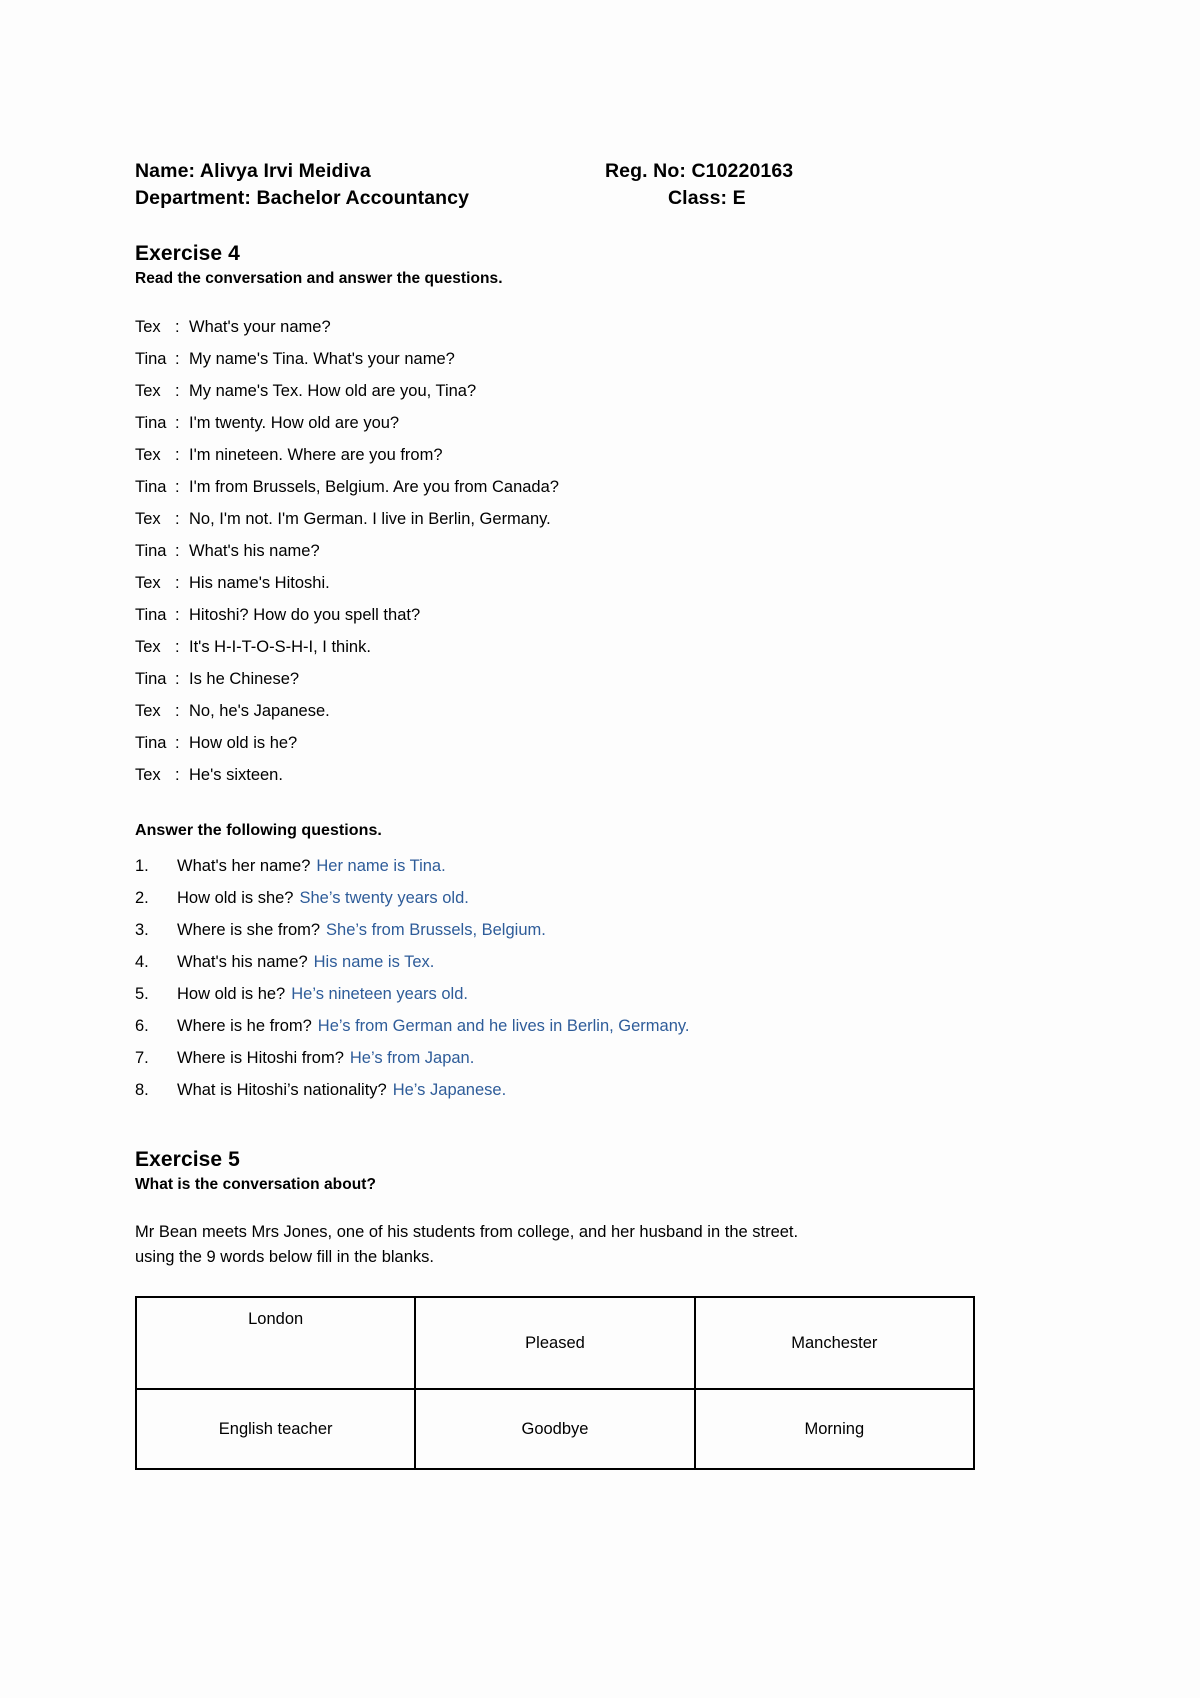 The image size is (1200, 1698). What do you see at coordinates (305, 615) in the screenshot?
I see `dialogue-text: Hitoshi? How do you spell that?` at bounding box center [305, 615].